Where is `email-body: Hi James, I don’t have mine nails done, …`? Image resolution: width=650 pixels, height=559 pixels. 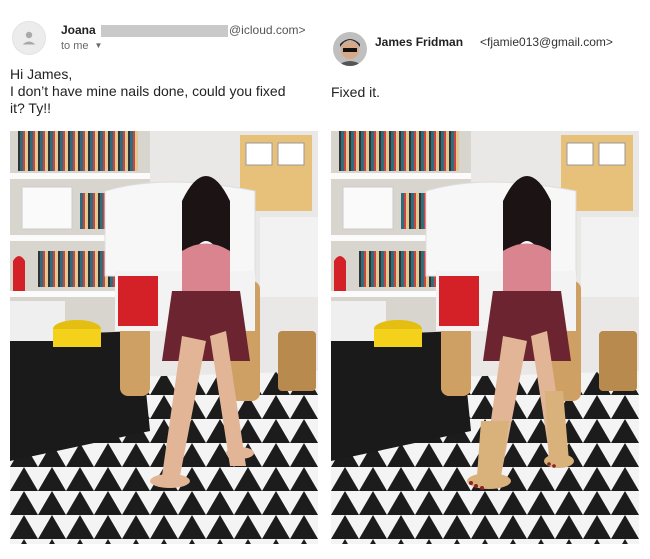
email-body: Hi James, I don’t have mine nails done, … is located at coordinates (166, 91).